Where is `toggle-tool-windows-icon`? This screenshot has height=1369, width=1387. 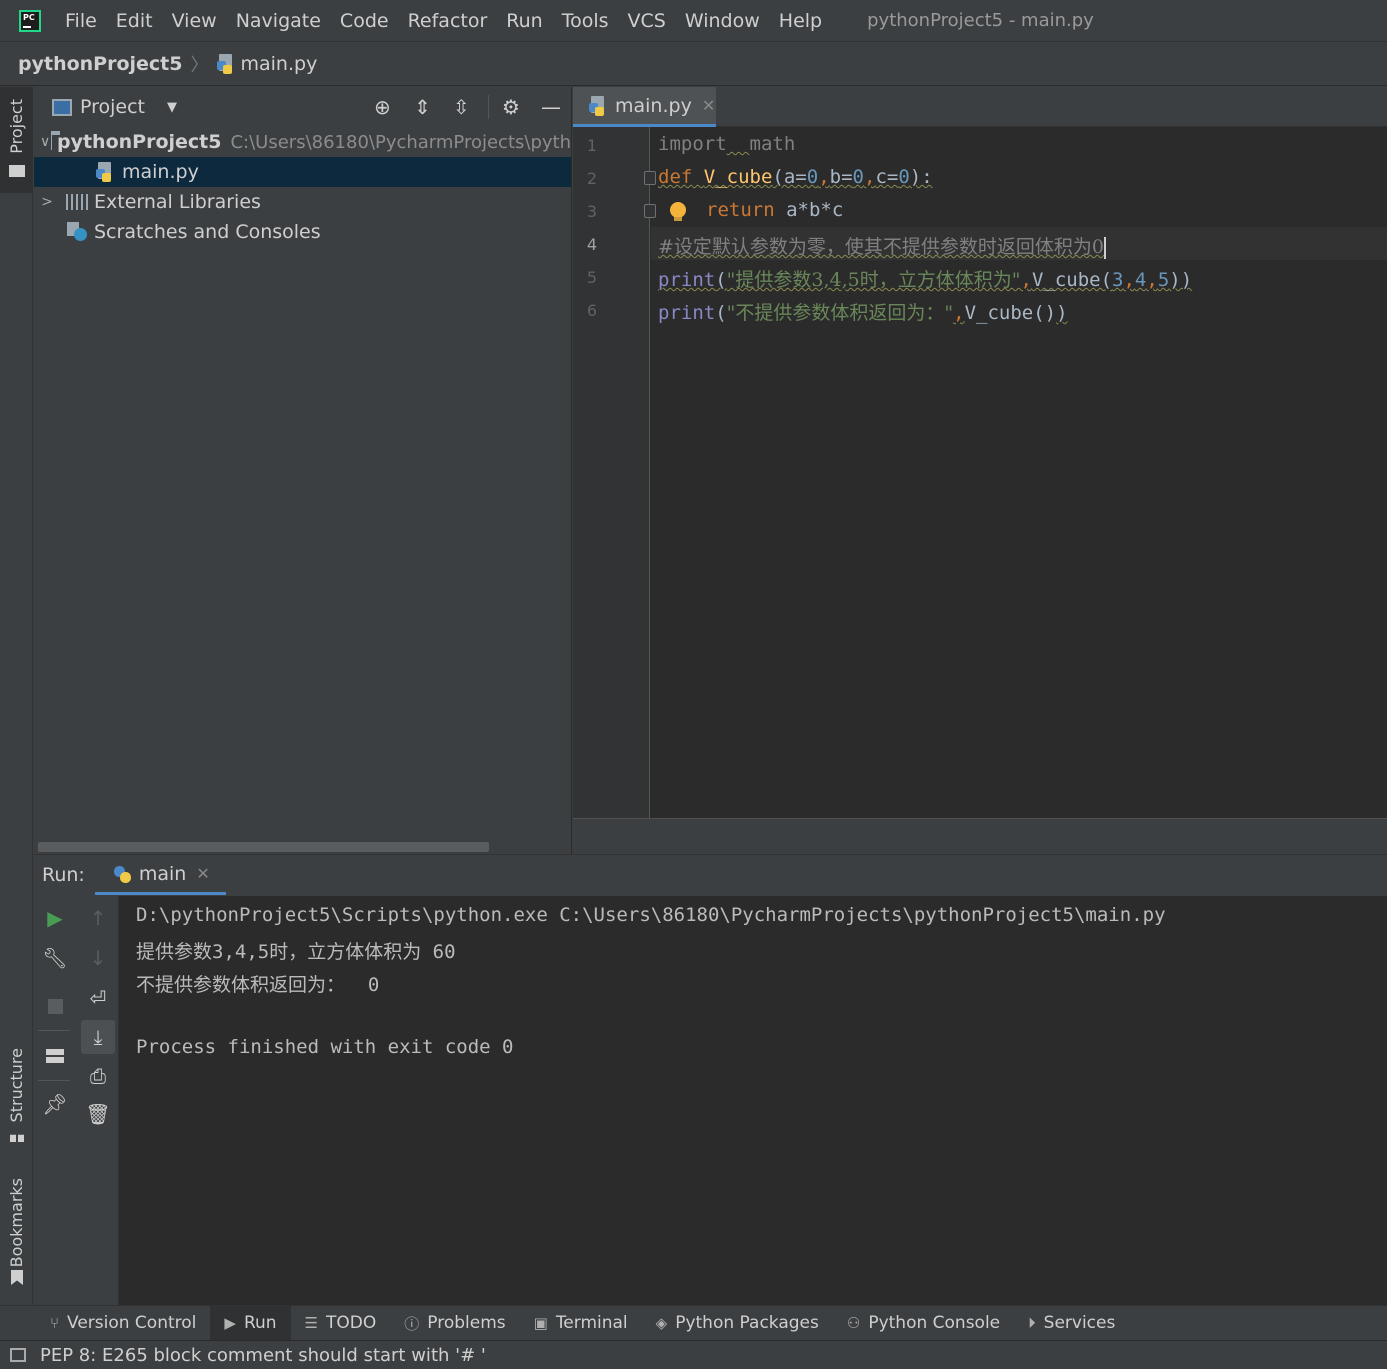
toggle-tool-windows-icon is located at coordinates (18, 1355).